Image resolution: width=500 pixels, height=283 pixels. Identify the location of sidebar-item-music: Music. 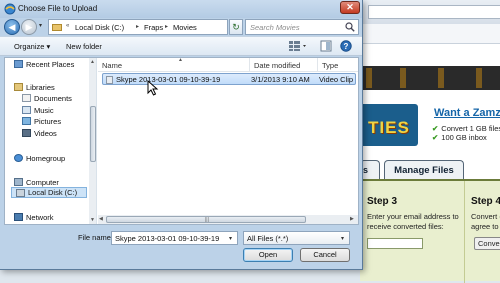
(47, 110).